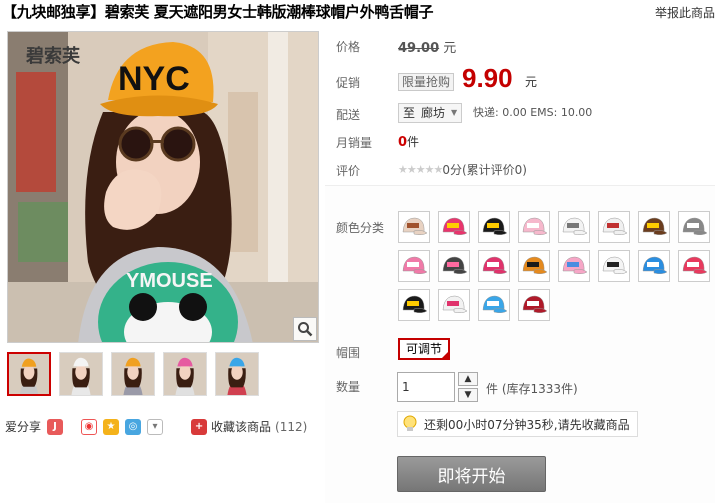  I want to click on favorite-button: + 收藏该商品 (112), so click(249, 426).